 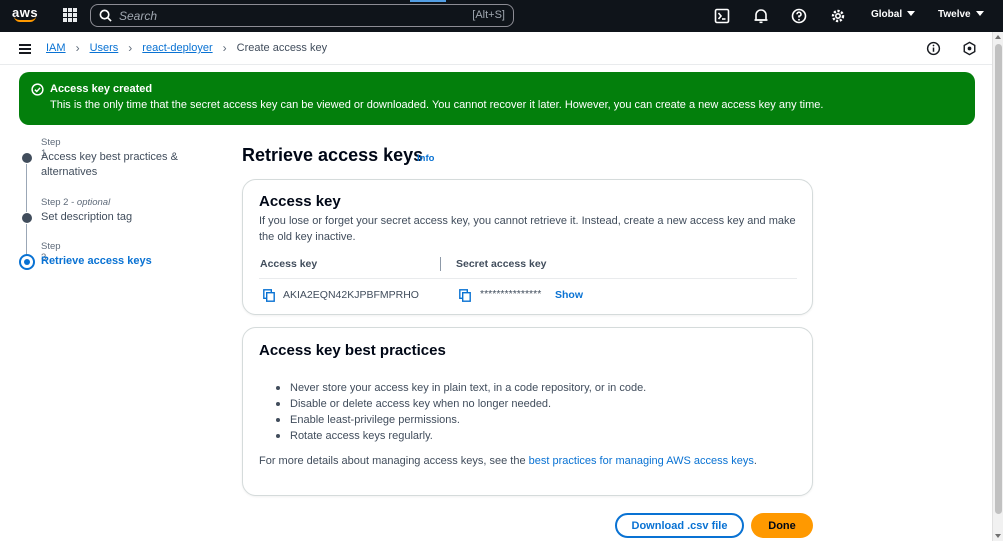 I want to click on divider, so click(x=528, y=278).